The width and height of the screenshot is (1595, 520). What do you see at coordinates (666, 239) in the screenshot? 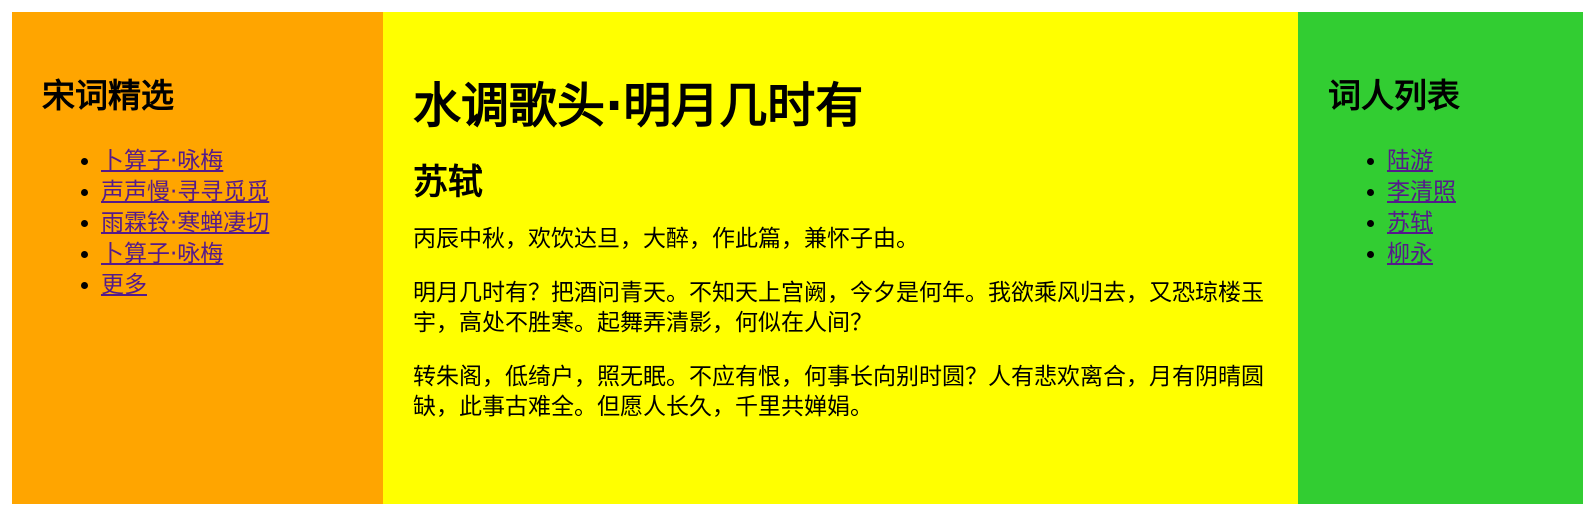
I see `poem-preface: 丙辰中秋，欢饮达旦，大醉，作此篇，兼怀子由。` at bounding box center [666, 239].